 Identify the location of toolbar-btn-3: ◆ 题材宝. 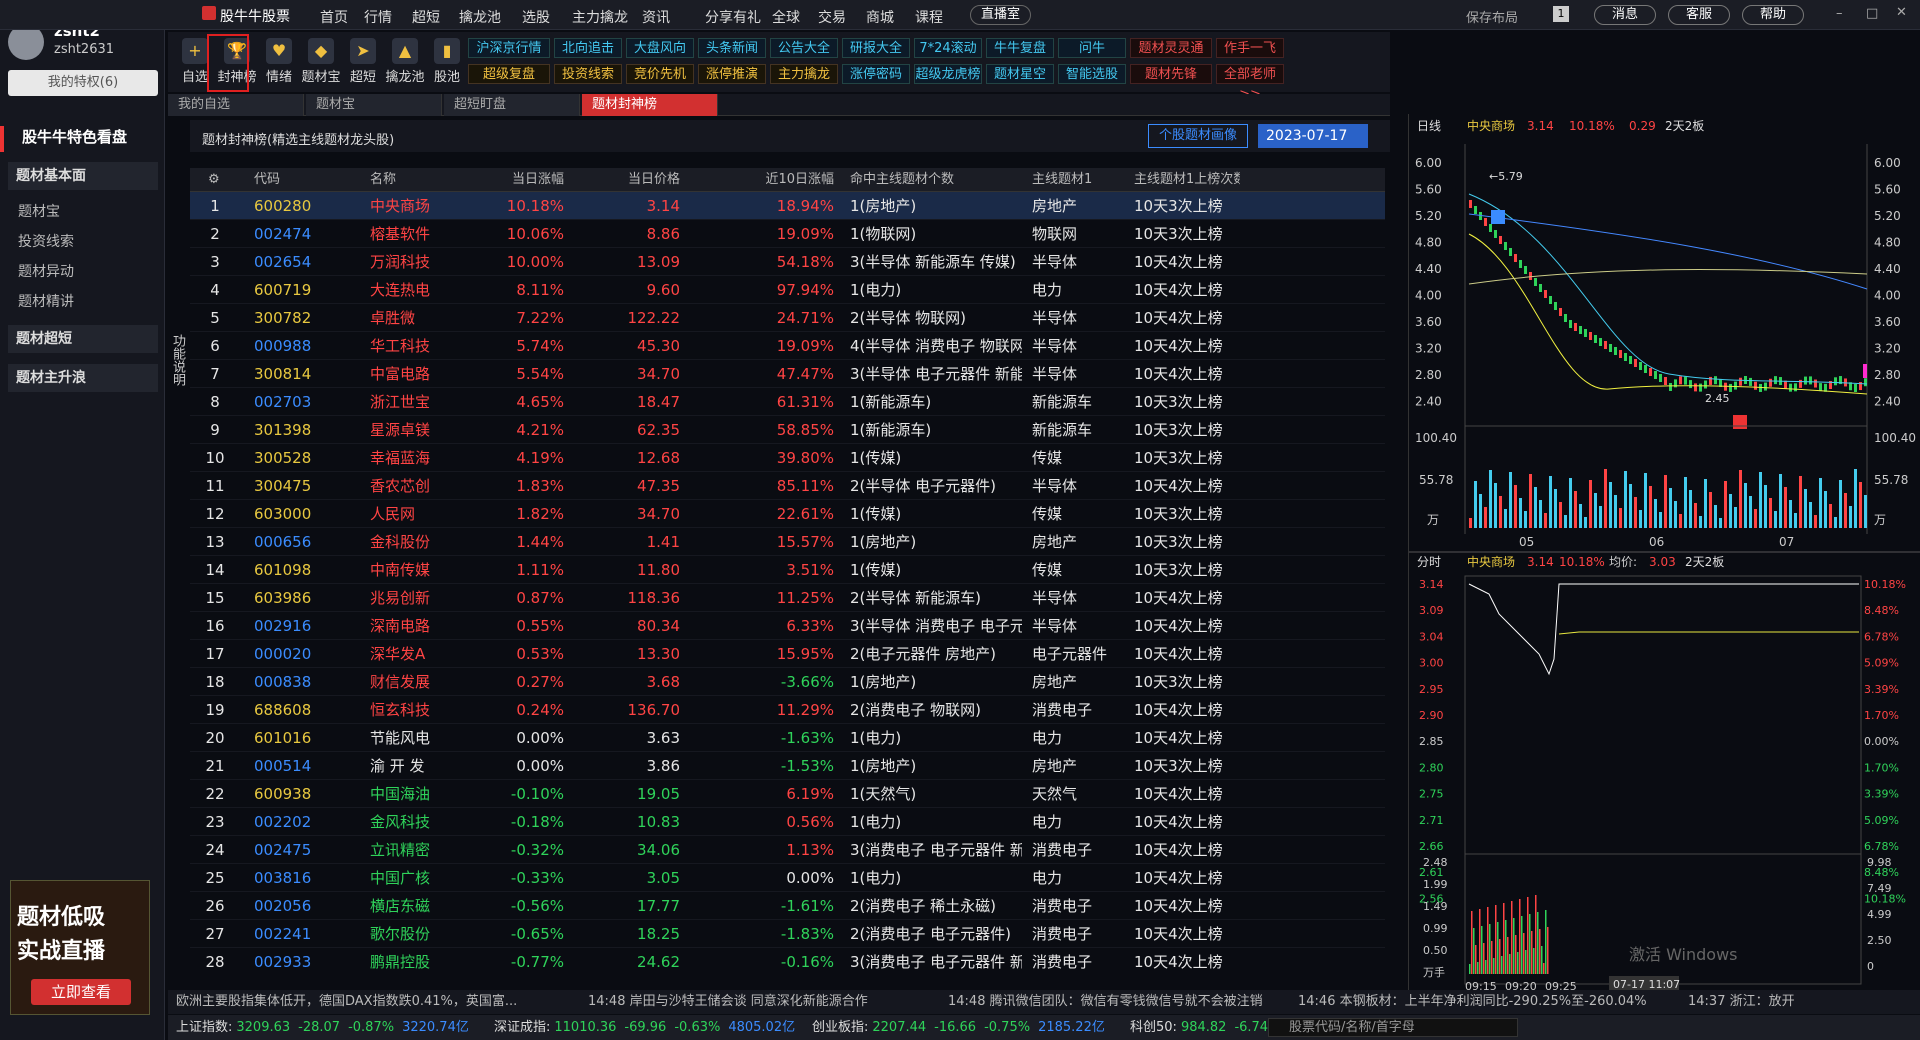
(321, 62).